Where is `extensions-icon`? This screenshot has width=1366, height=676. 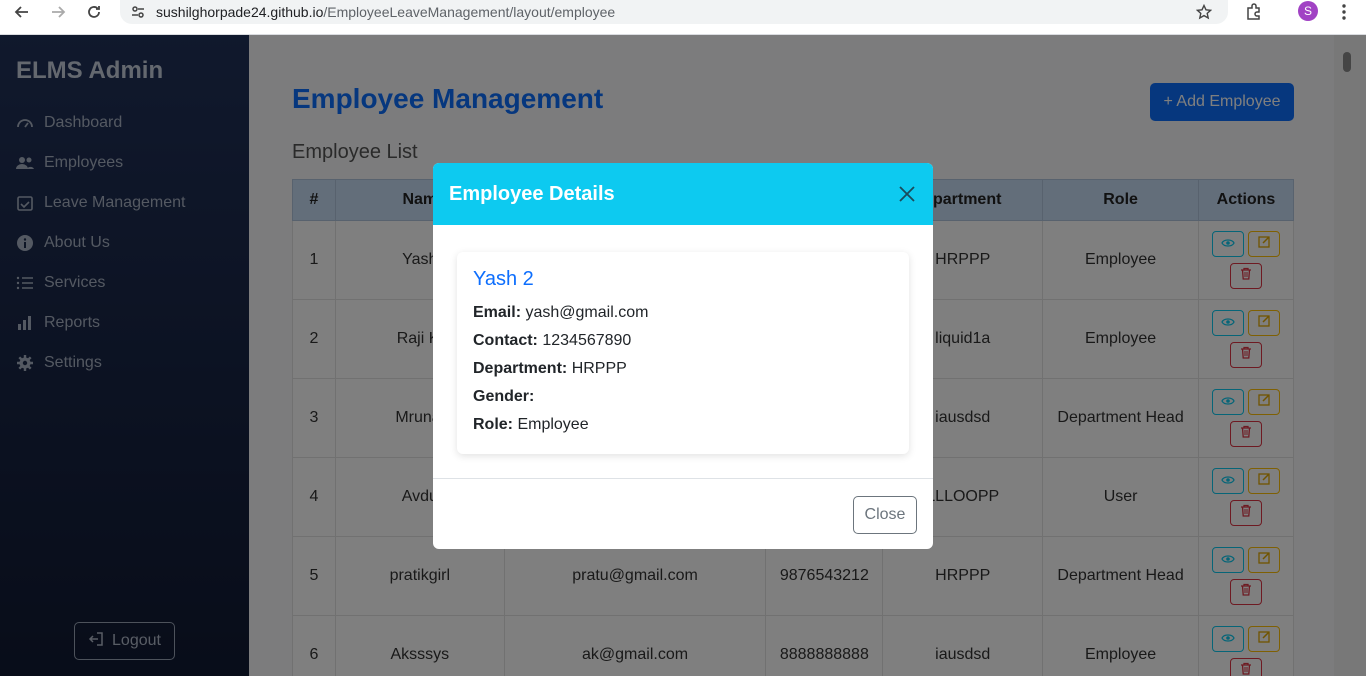 extensions-icon is located at coordinates (1254, 12).